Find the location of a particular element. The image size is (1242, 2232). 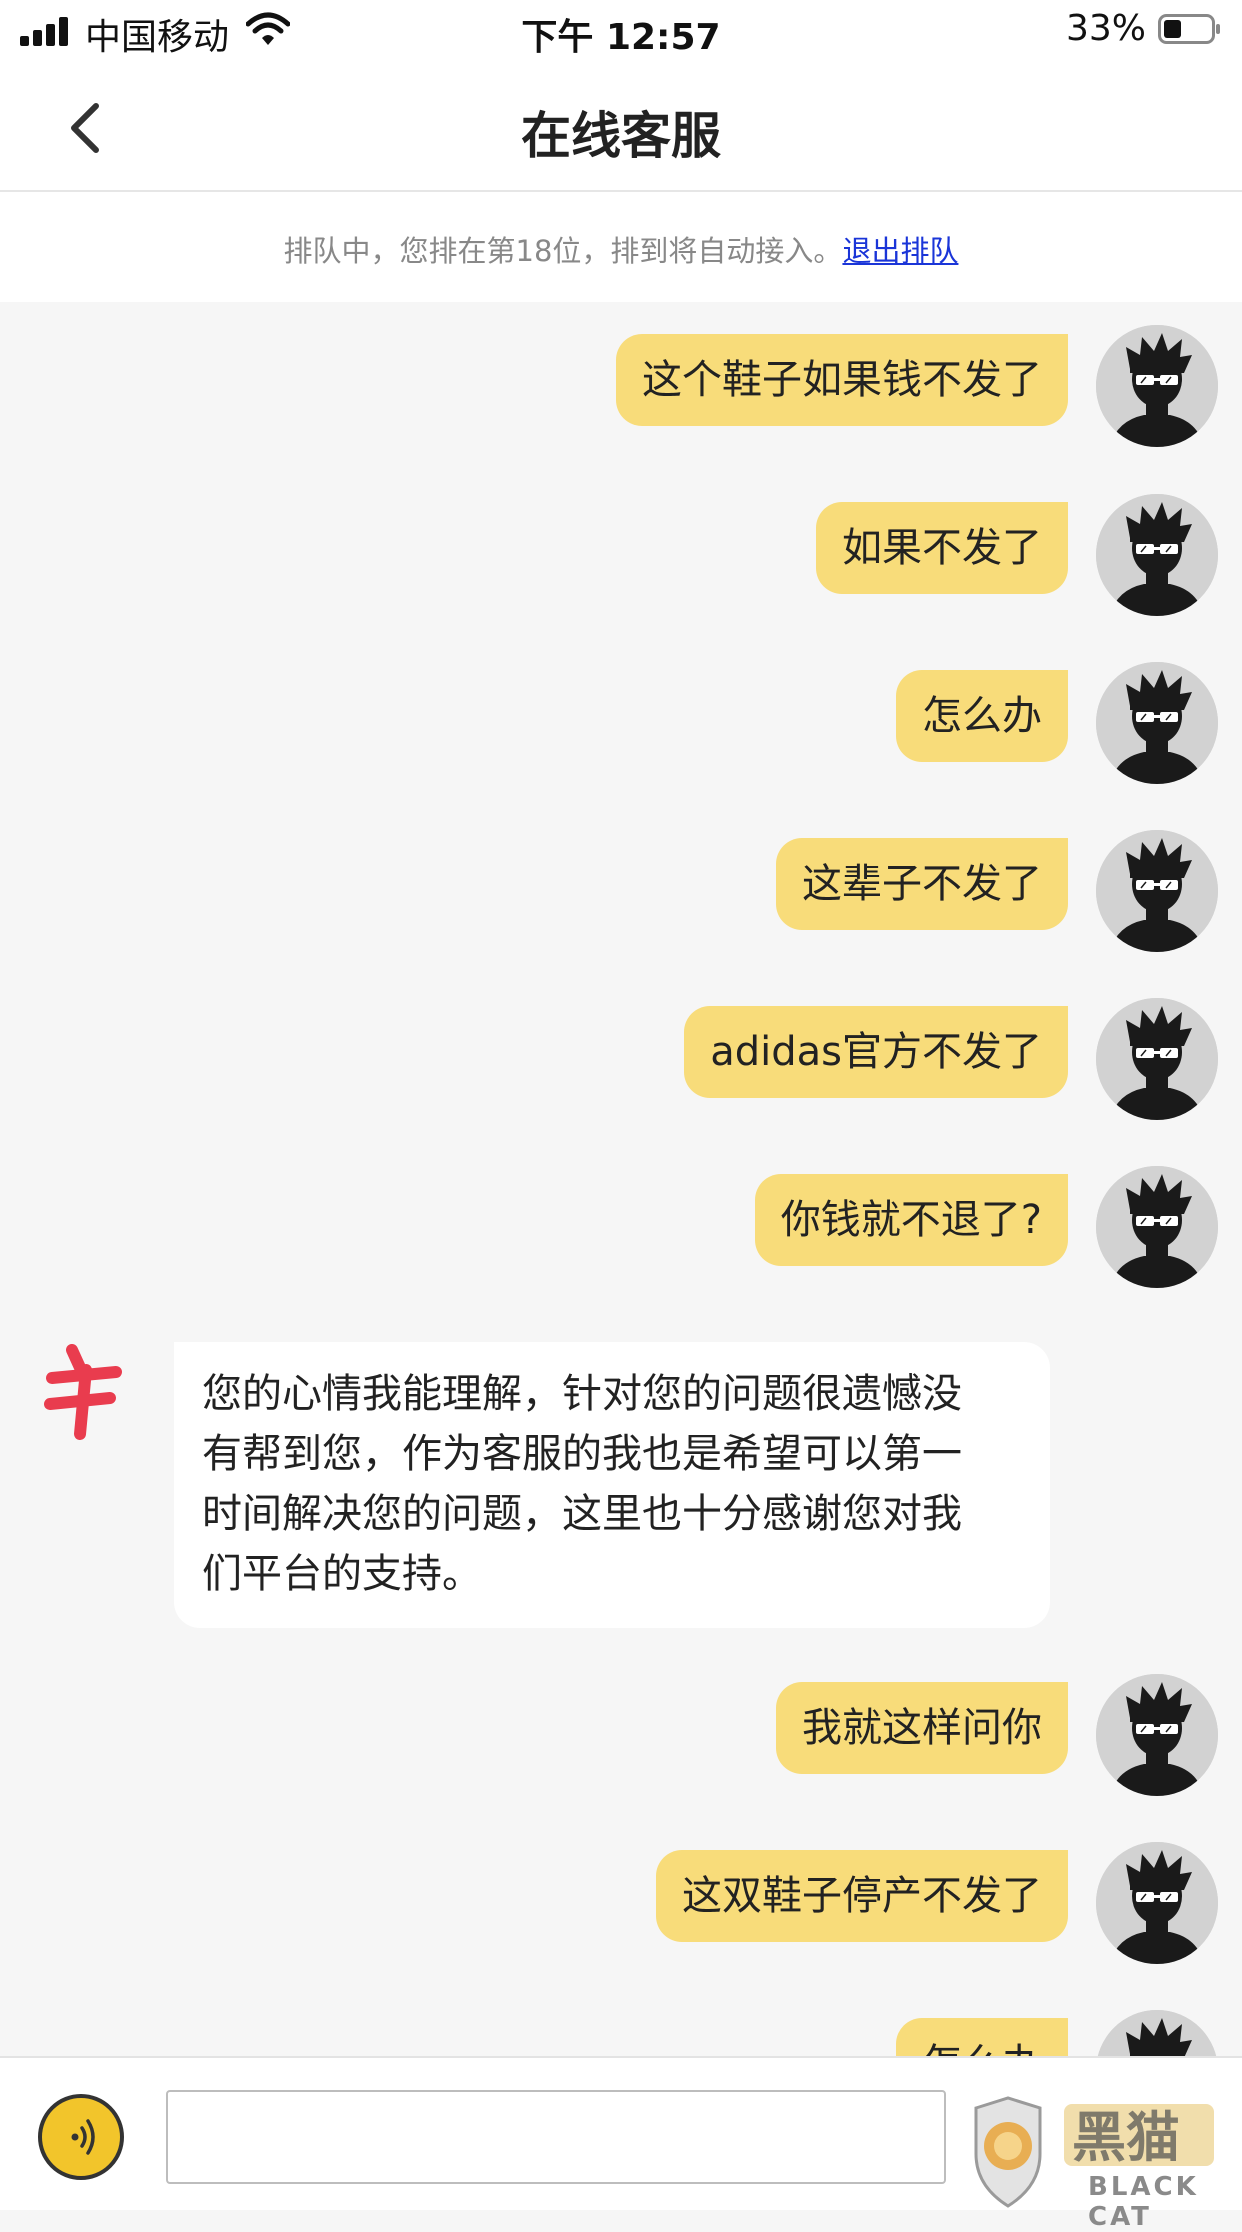

user-message-bubble: 这辈子不发了 is located at coordinates (922, 884).